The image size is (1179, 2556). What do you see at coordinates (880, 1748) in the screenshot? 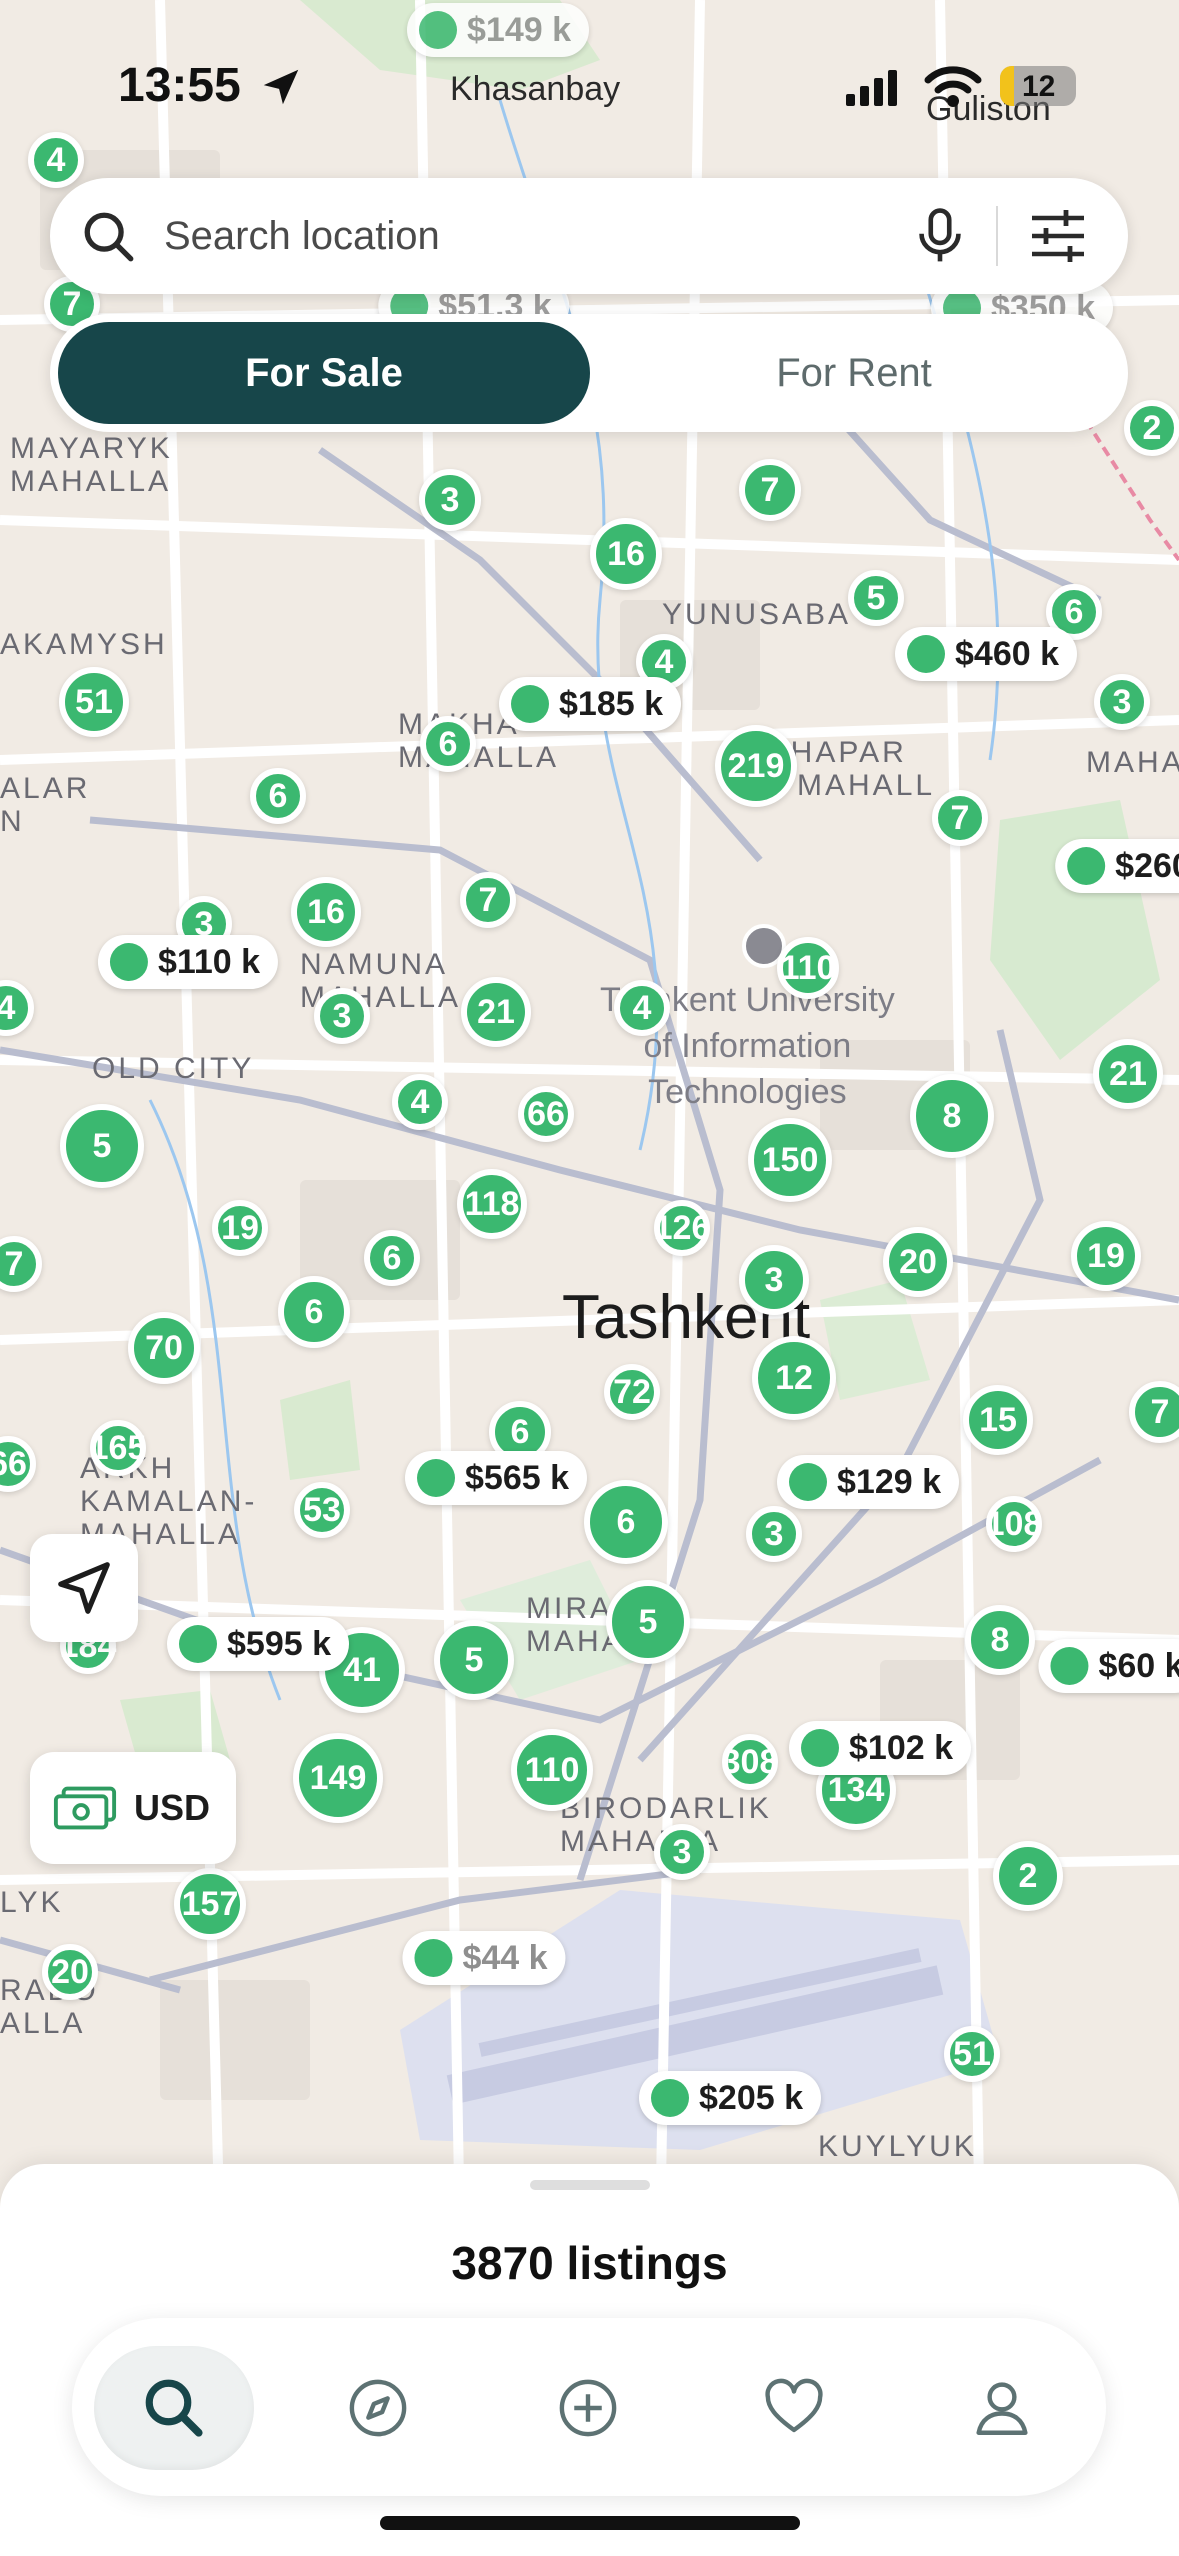
I see `price-marker-8: $102 k` at bounding box center [880, 1748].